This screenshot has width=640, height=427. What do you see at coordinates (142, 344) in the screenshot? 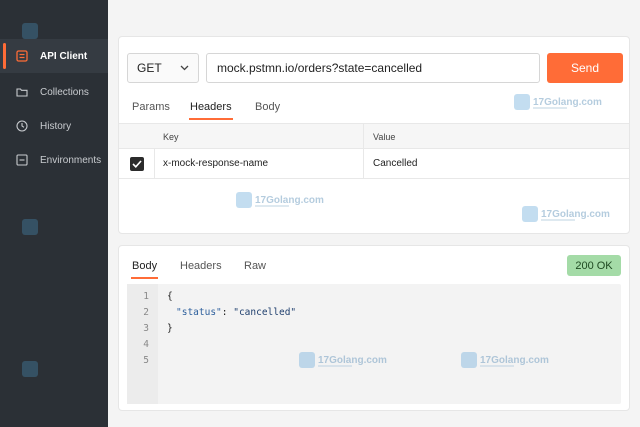
I see `line-number-gutter: 1 2 3 4 5` at bounding box center [142, 344].